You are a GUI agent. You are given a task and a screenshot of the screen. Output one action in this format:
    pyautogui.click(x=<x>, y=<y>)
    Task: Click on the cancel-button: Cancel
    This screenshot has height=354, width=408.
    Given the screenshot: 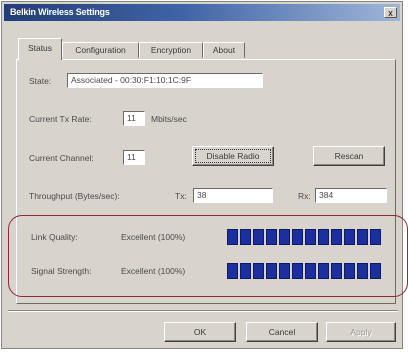 What is the action you would take?
    pyautogui.click(x=282, y=332)
    